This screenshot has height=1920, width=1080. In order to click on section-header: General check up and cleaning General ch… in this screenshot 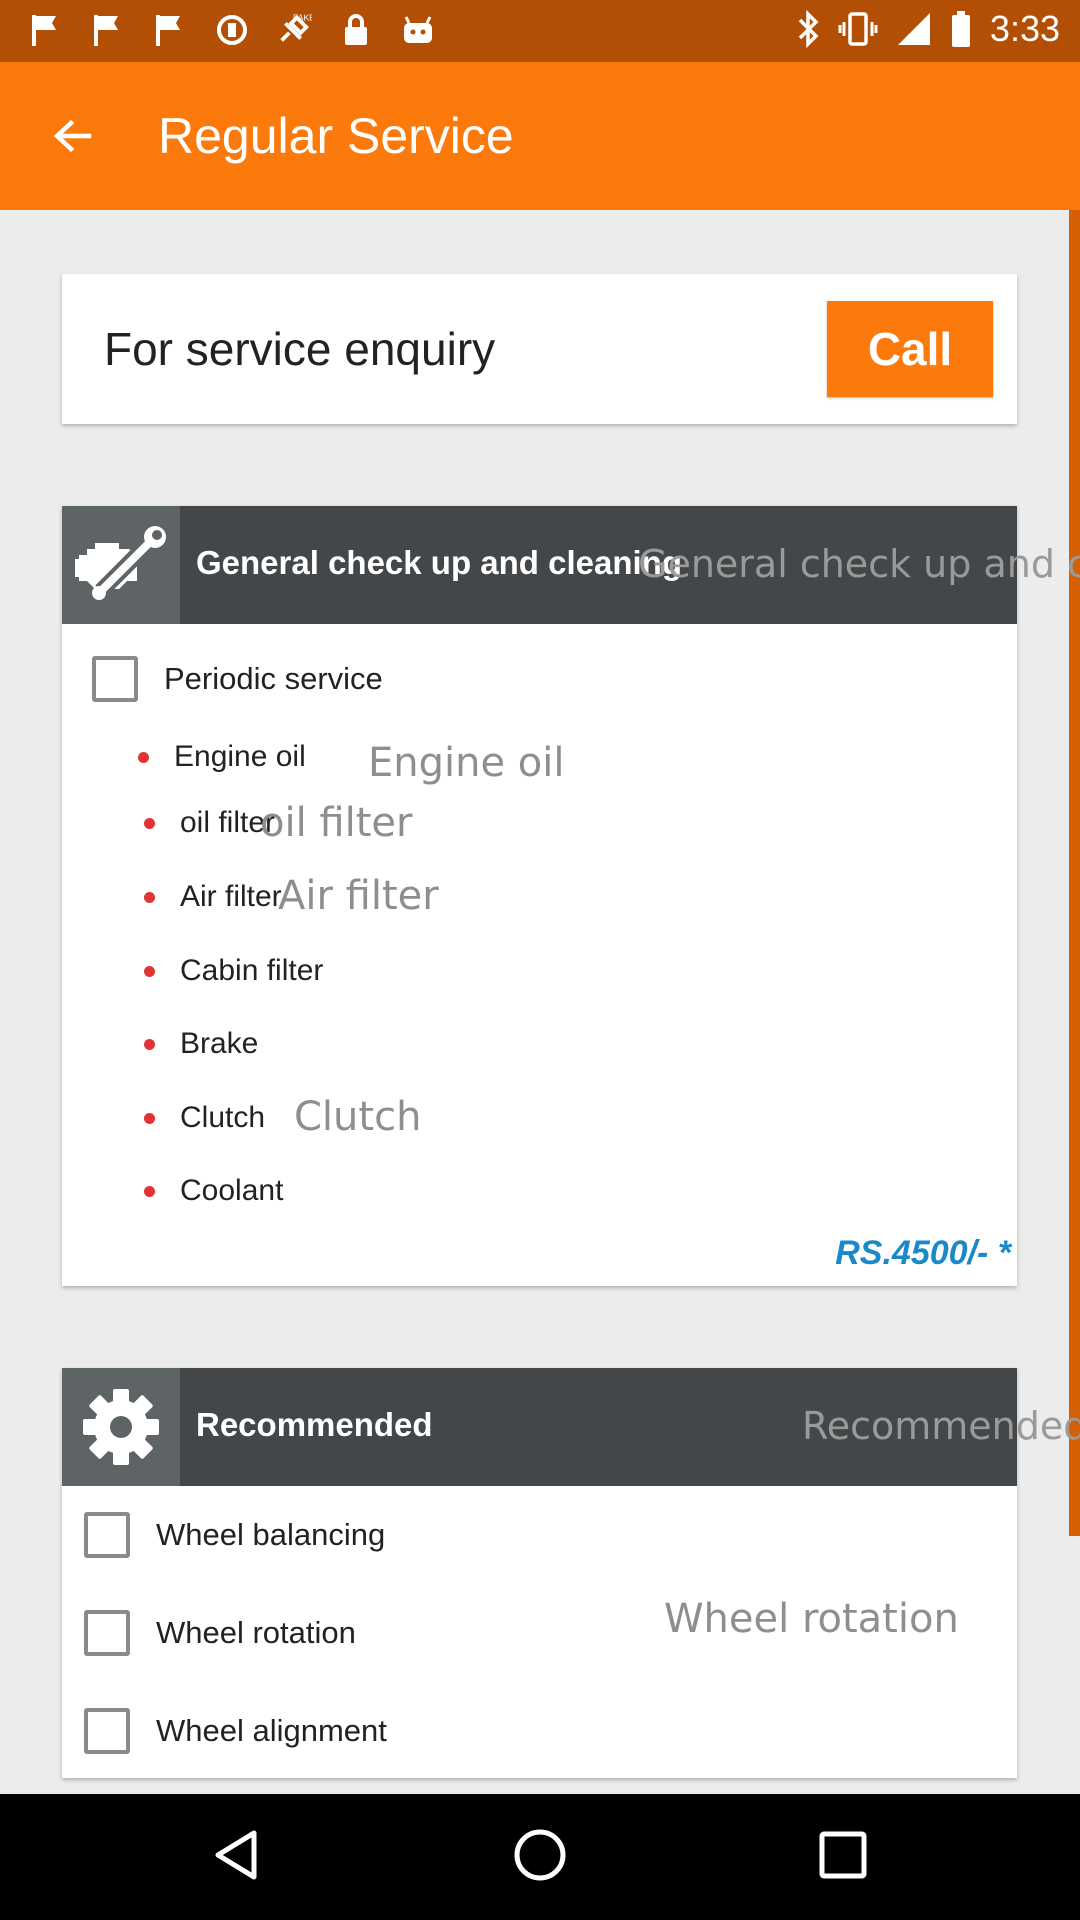, I will do `click(571, 565)`.